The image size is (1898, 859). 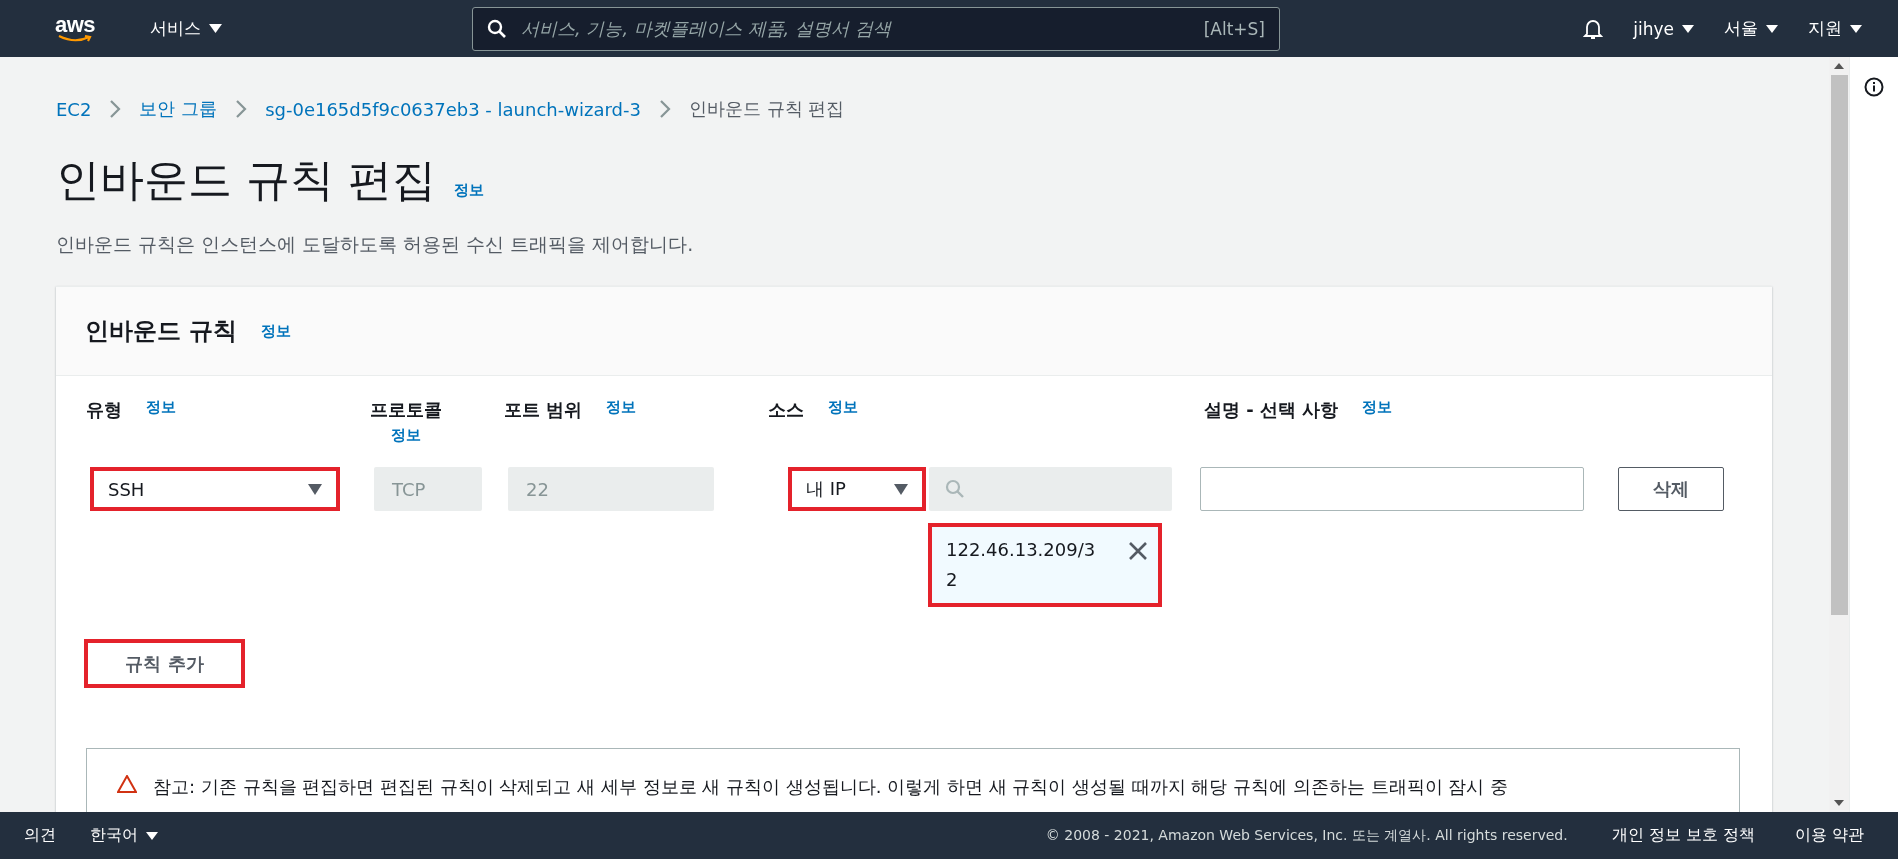 What do you see at coordinates (124, 835) in the screenshot?
I see `language-menu: 한국어` at bounding box center [124, 835].